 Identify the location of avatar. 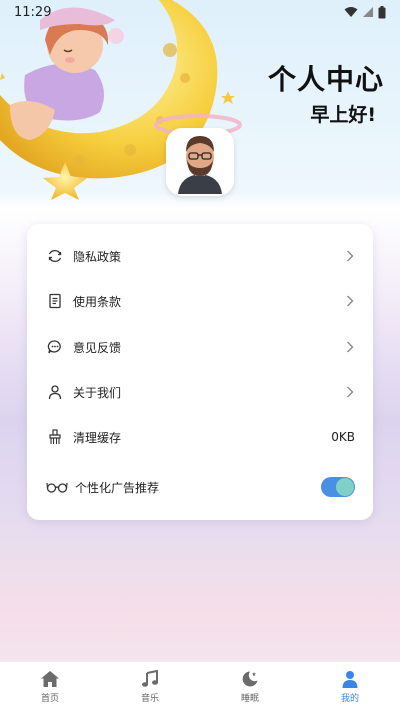
(200, 162).